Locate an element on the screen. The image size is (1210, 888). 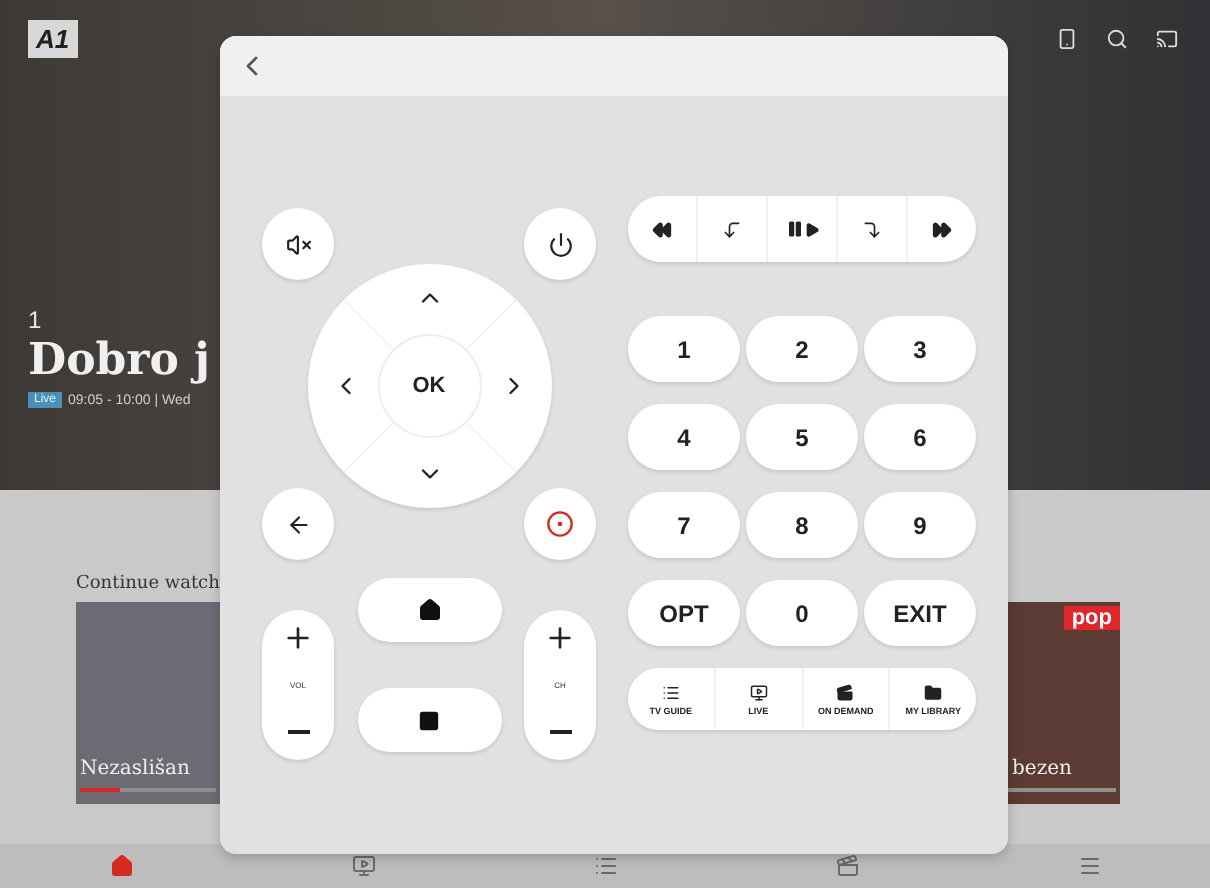
mute-icon is located at coordinates (298, 244).